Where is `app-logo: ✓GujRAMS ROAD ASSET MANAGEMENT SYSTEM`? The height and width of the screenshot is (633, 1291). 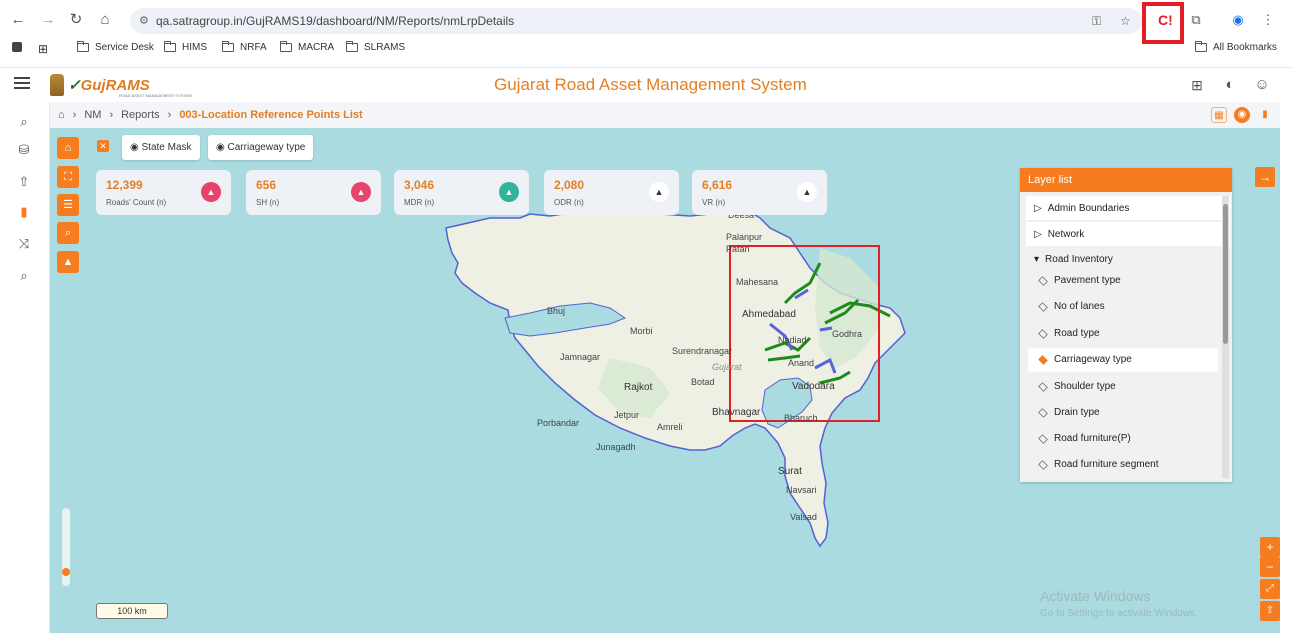 app-logo: ✓GujRAMS ROAD ASSET MANAGEMENT SYSTEM is located at coordinates (121, 85).